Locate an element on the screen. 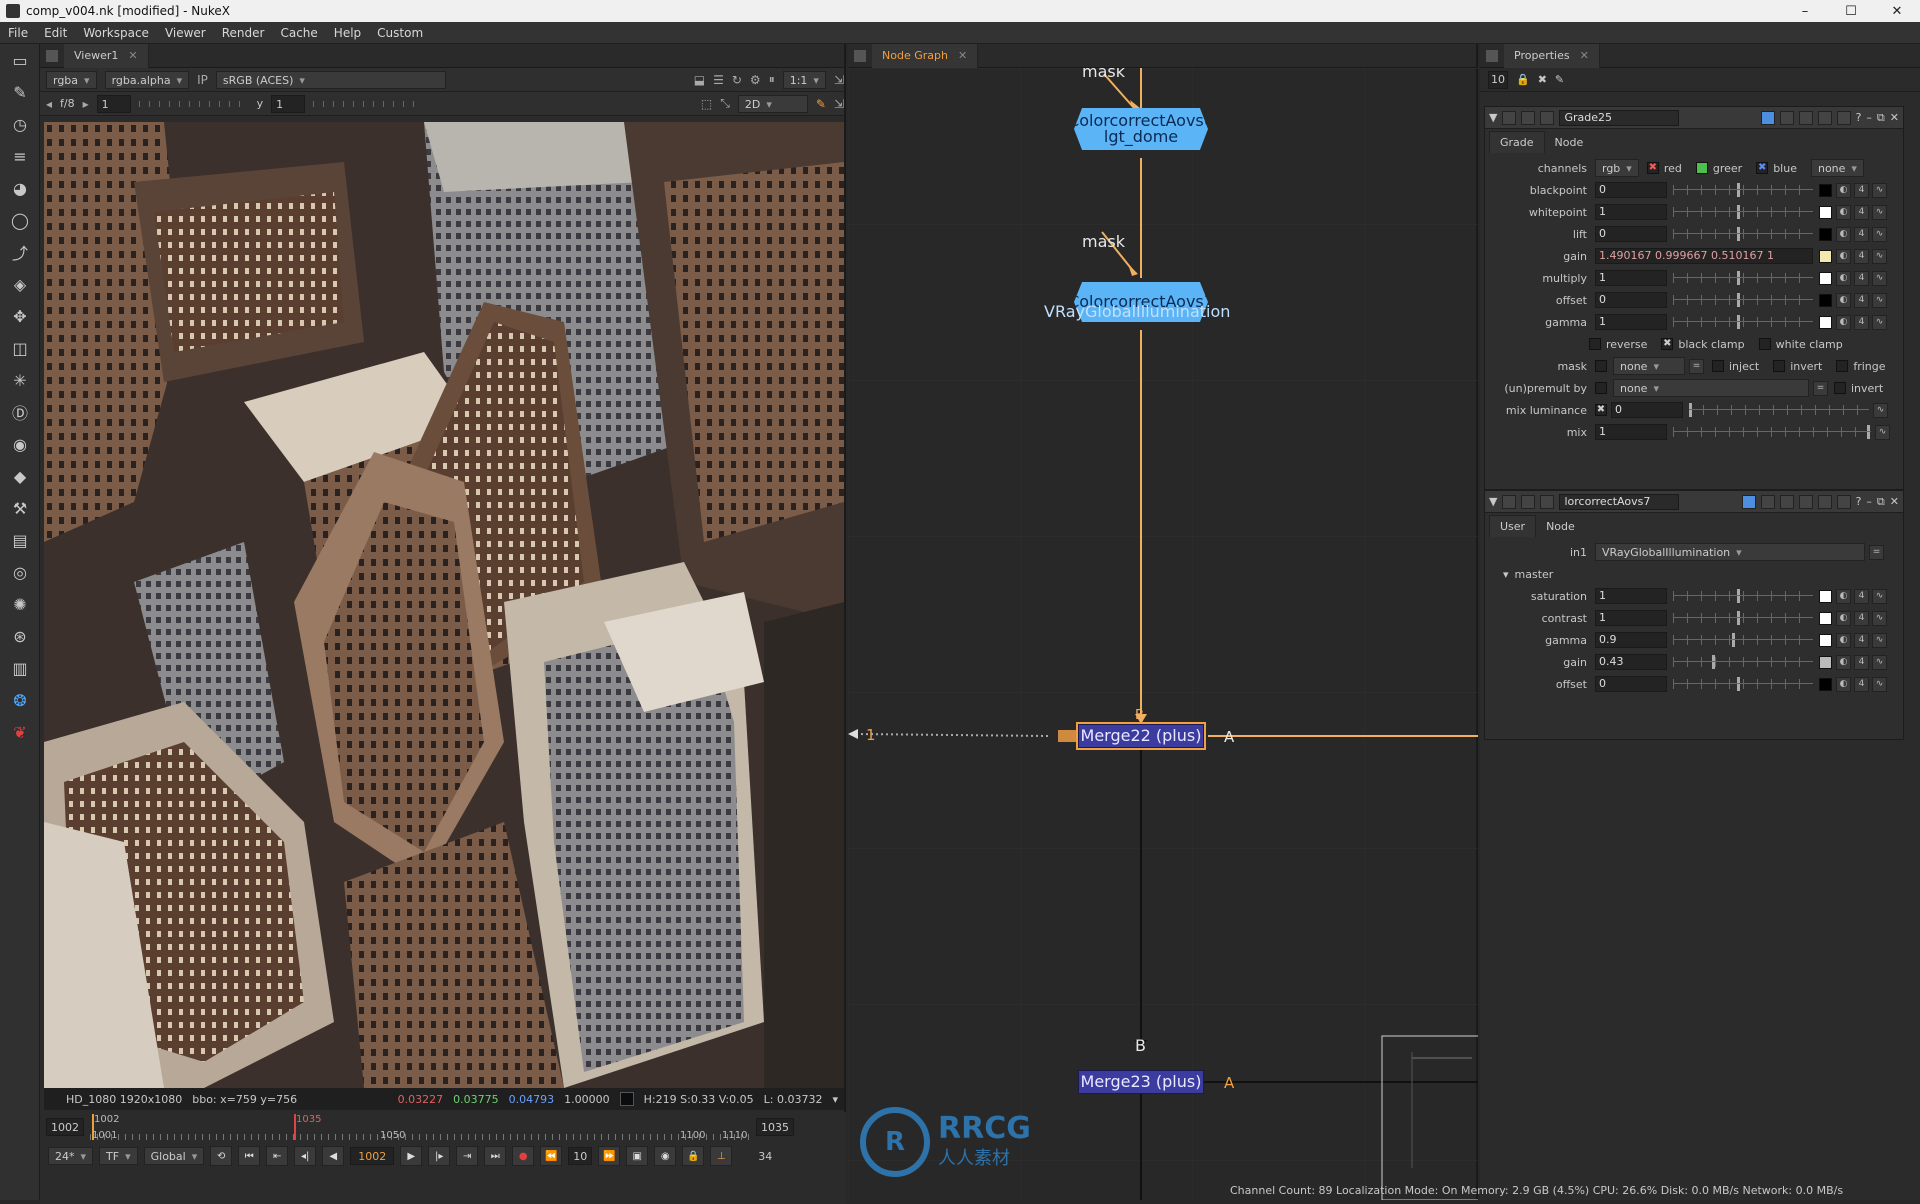  color-swatch-icon is located at coordinates (1748, 501).